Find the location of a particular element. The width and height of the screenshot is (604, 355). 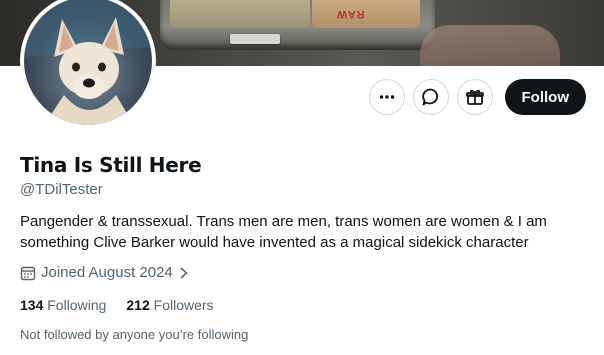

calendar-icon is located at coordinates (28, 273).